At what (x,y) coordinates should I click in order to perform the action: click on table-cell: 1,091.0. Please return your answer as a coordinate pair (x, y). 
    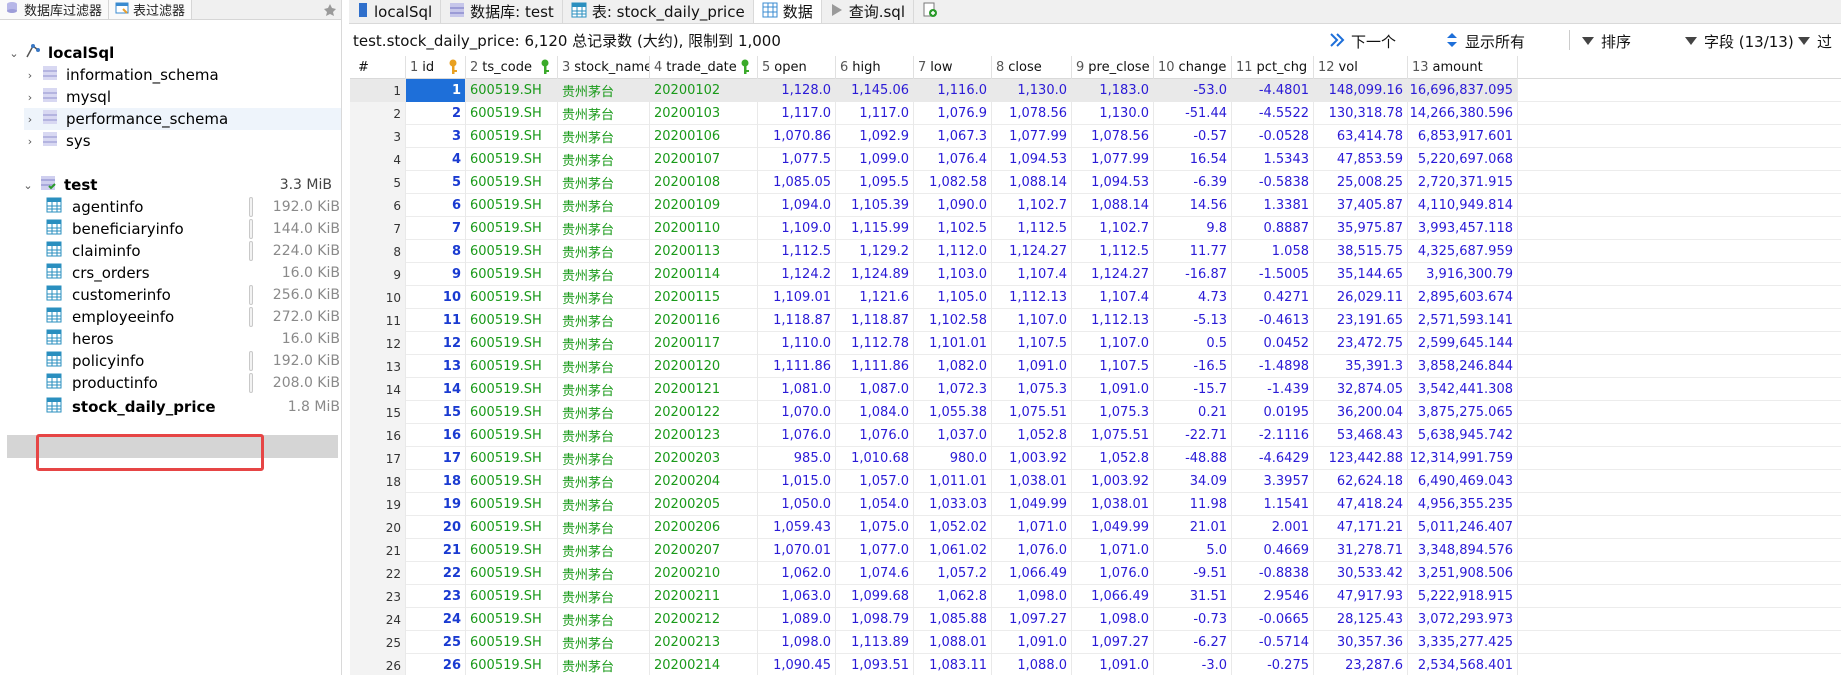
    Looking at the image, I should click on (1032, 366).